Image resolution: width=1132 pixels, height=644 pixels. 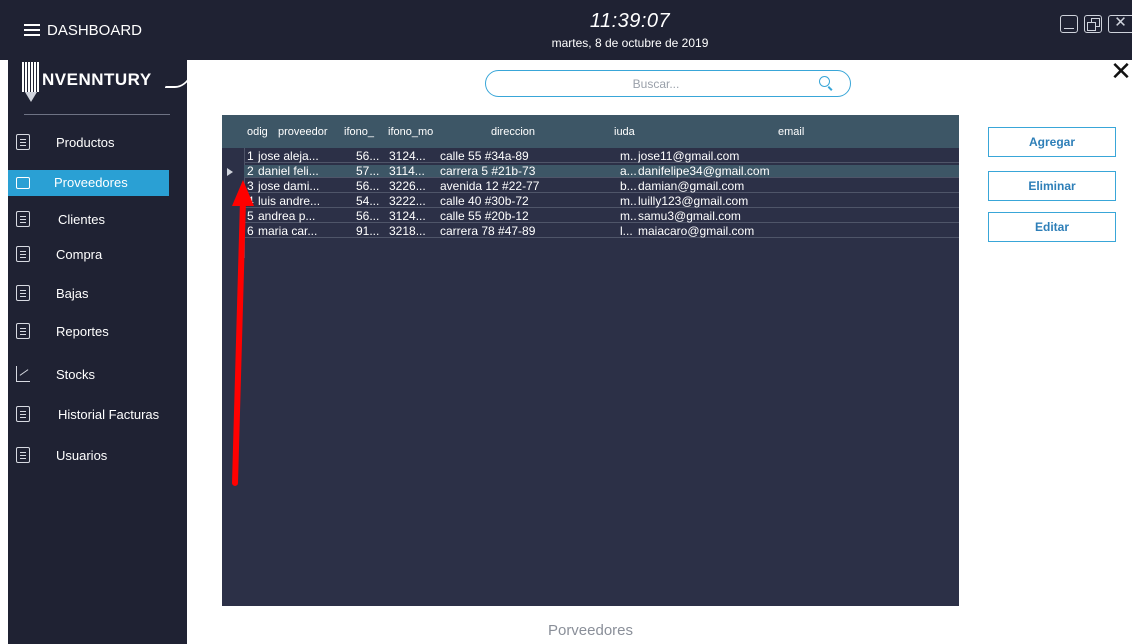 I want to click on purchase-icon, so click(x=23, y=254).